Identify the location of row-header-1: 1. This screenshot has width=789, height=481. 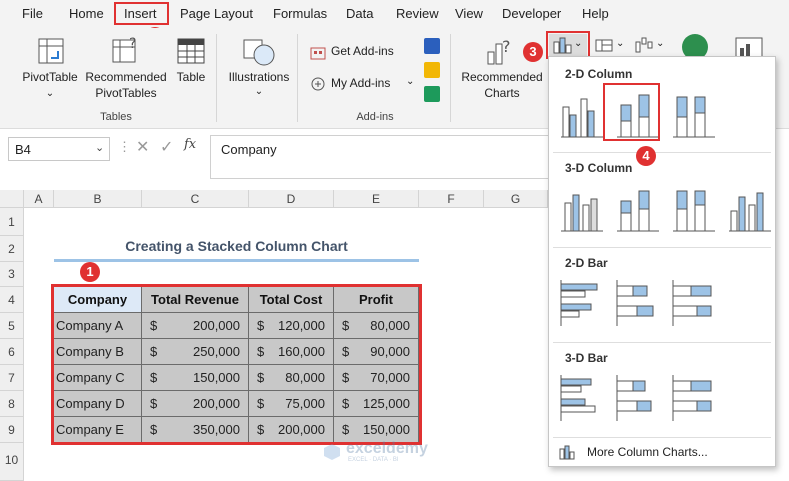
(12, 222).